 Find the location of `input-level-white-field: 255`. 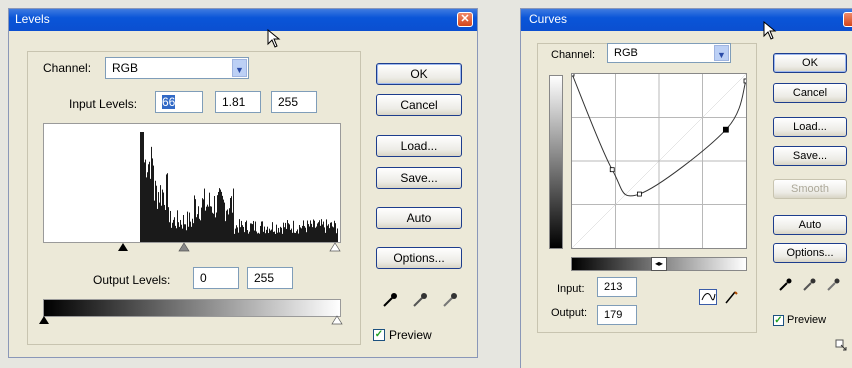

input-level-white-field: 255 is located at coordinates (294, 102).